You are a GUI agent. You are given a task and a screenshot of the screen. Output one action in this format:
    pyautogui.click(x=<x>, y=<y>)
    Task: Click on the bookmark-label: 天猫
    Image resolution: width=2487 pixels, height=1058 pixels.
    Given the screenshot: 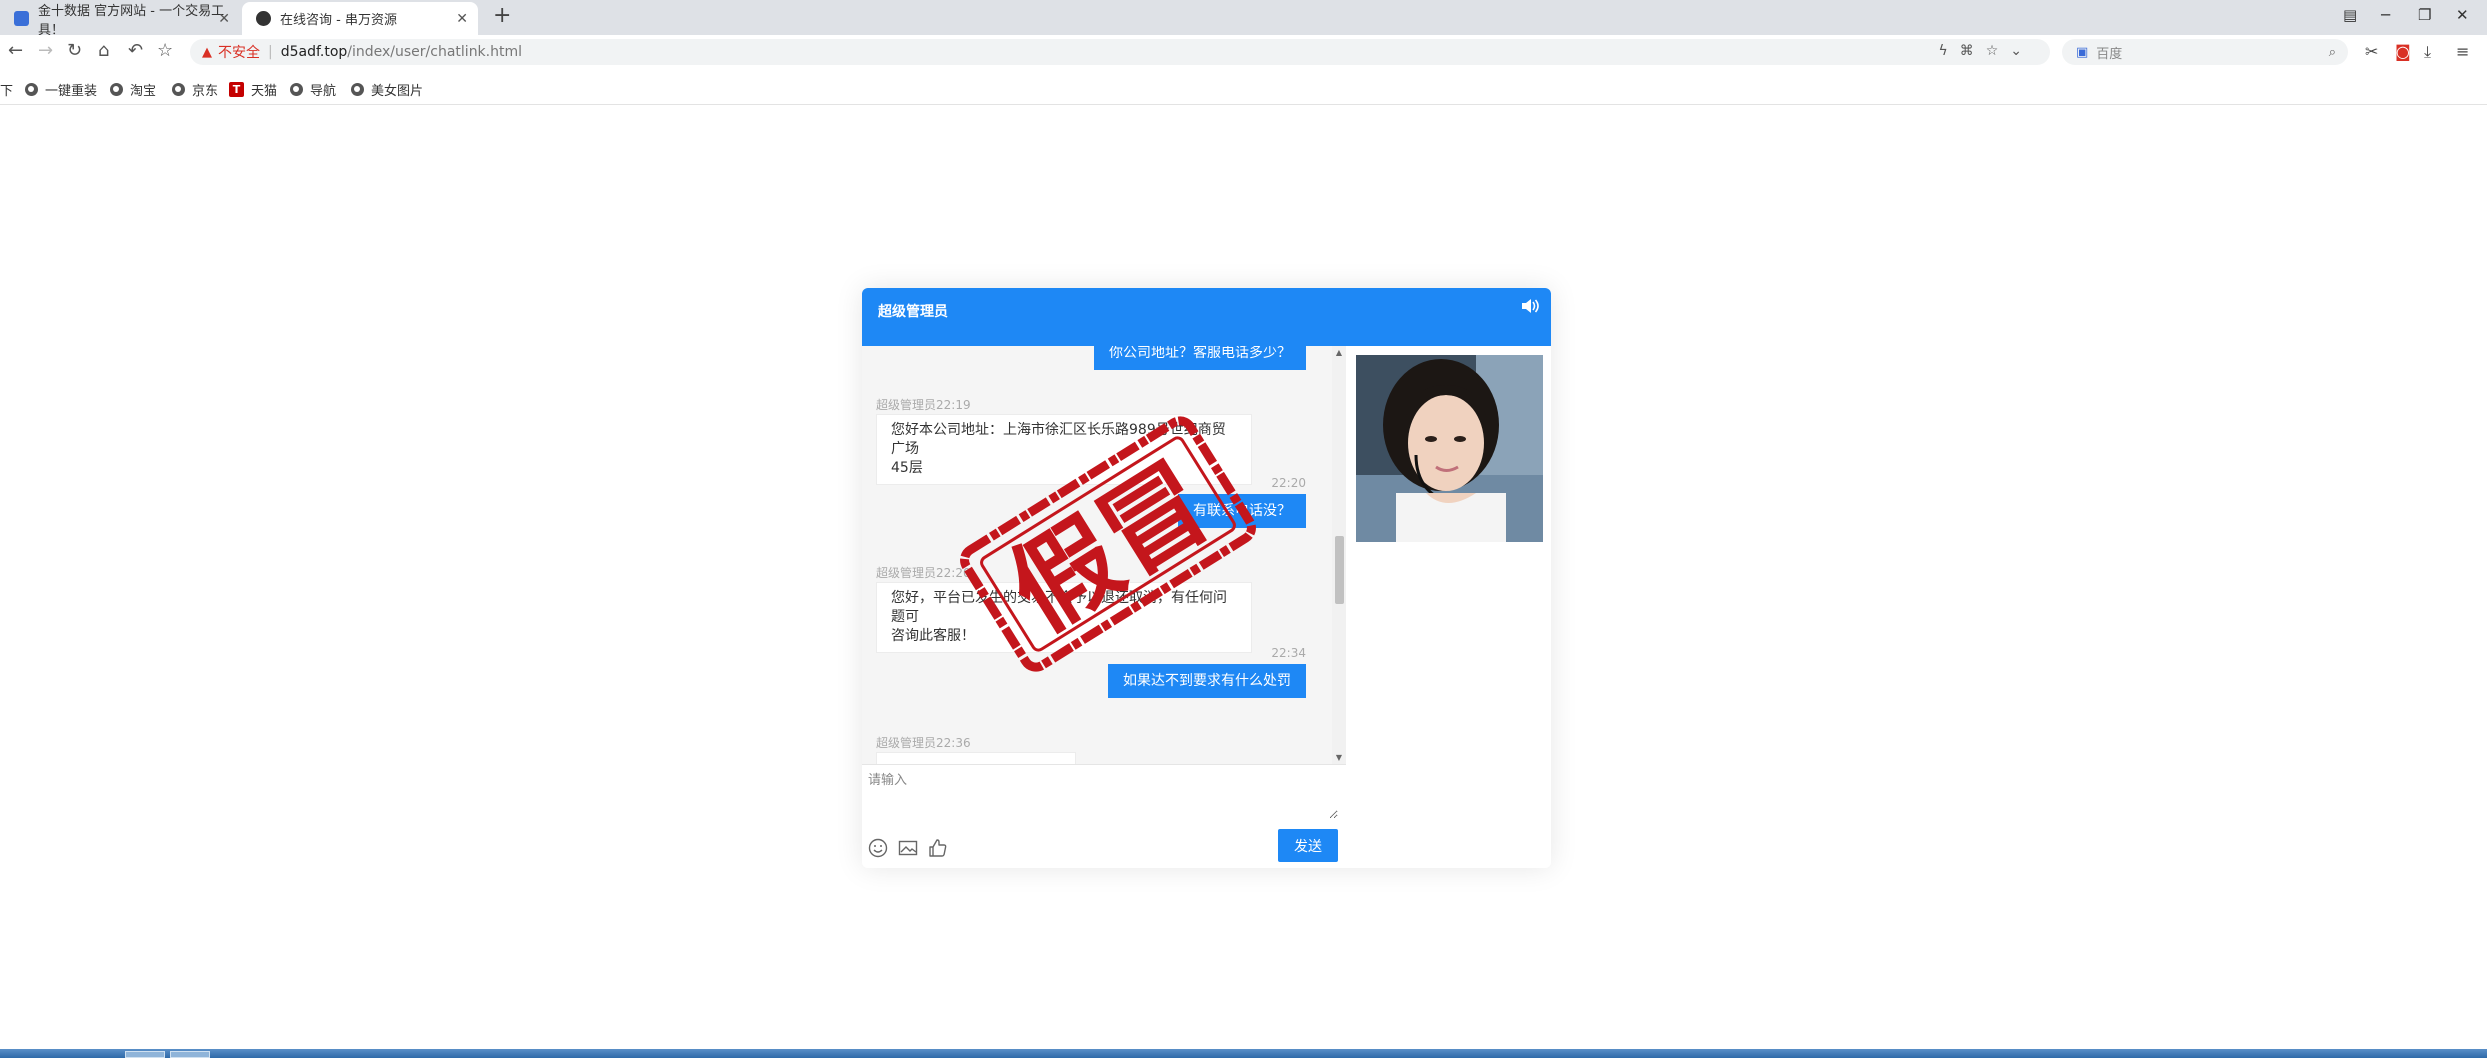 What is the action you would take?
    pyautogui.click(x=264, y=91)
    